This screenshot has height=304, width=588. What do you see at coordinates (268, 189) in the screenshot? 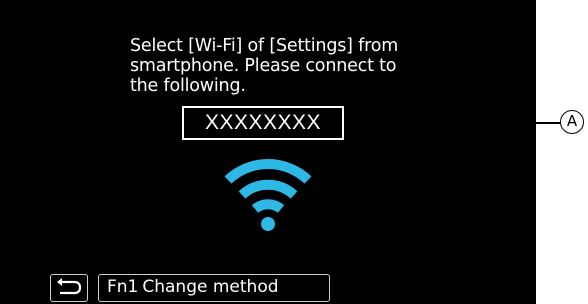
I see `wifi-arc-middle` at bounding box center [268, 189].